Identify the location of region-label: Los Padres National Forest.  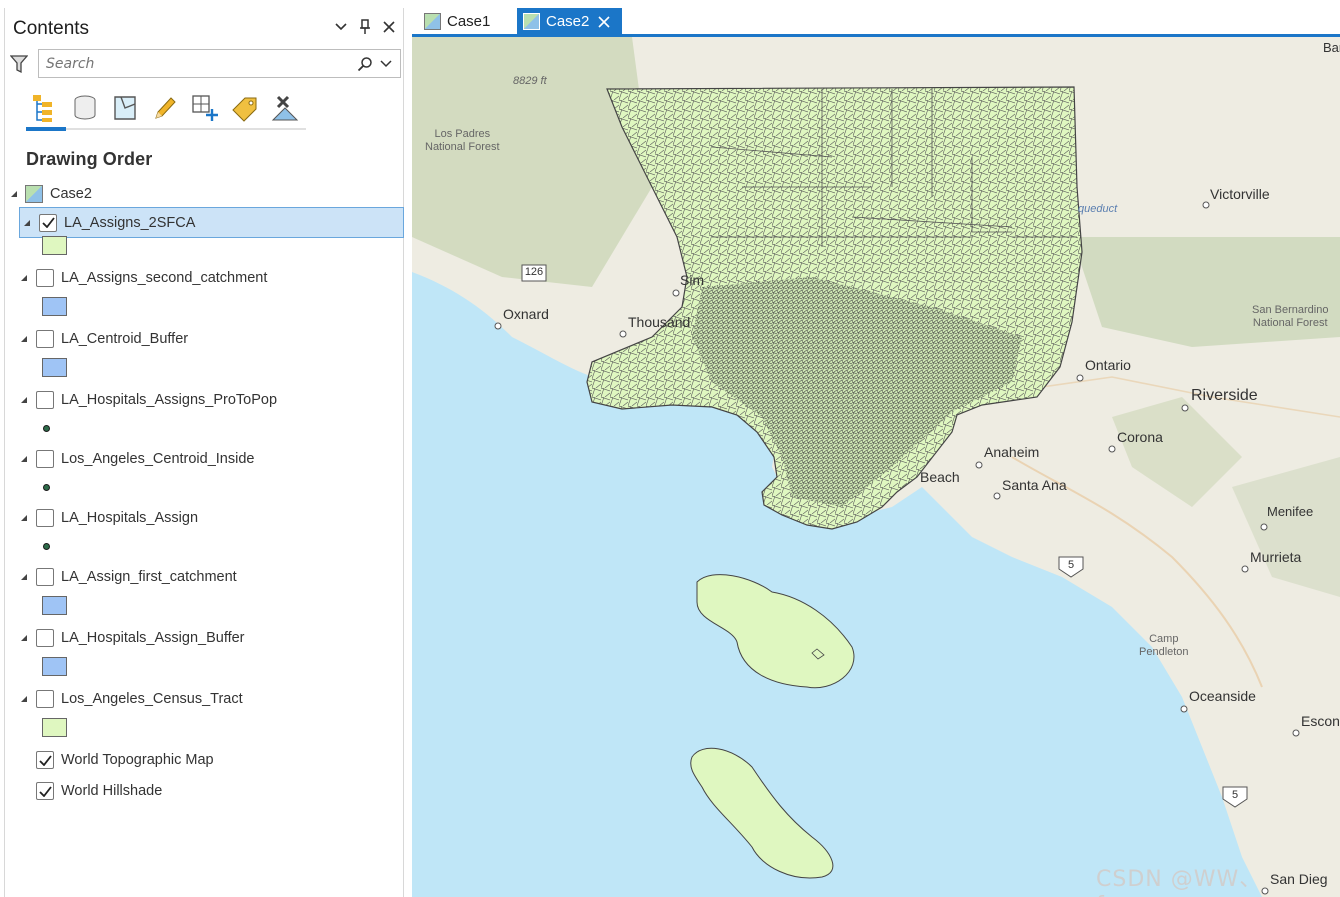
(462, 140).